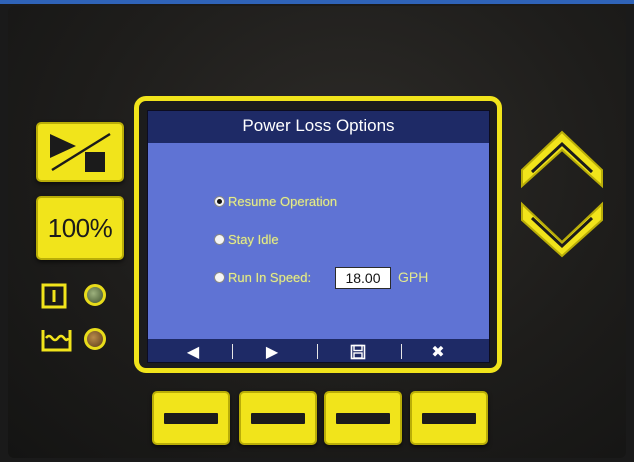 The image size is (634, 462). I want to click on start-stop-icon, so click(80, 152).